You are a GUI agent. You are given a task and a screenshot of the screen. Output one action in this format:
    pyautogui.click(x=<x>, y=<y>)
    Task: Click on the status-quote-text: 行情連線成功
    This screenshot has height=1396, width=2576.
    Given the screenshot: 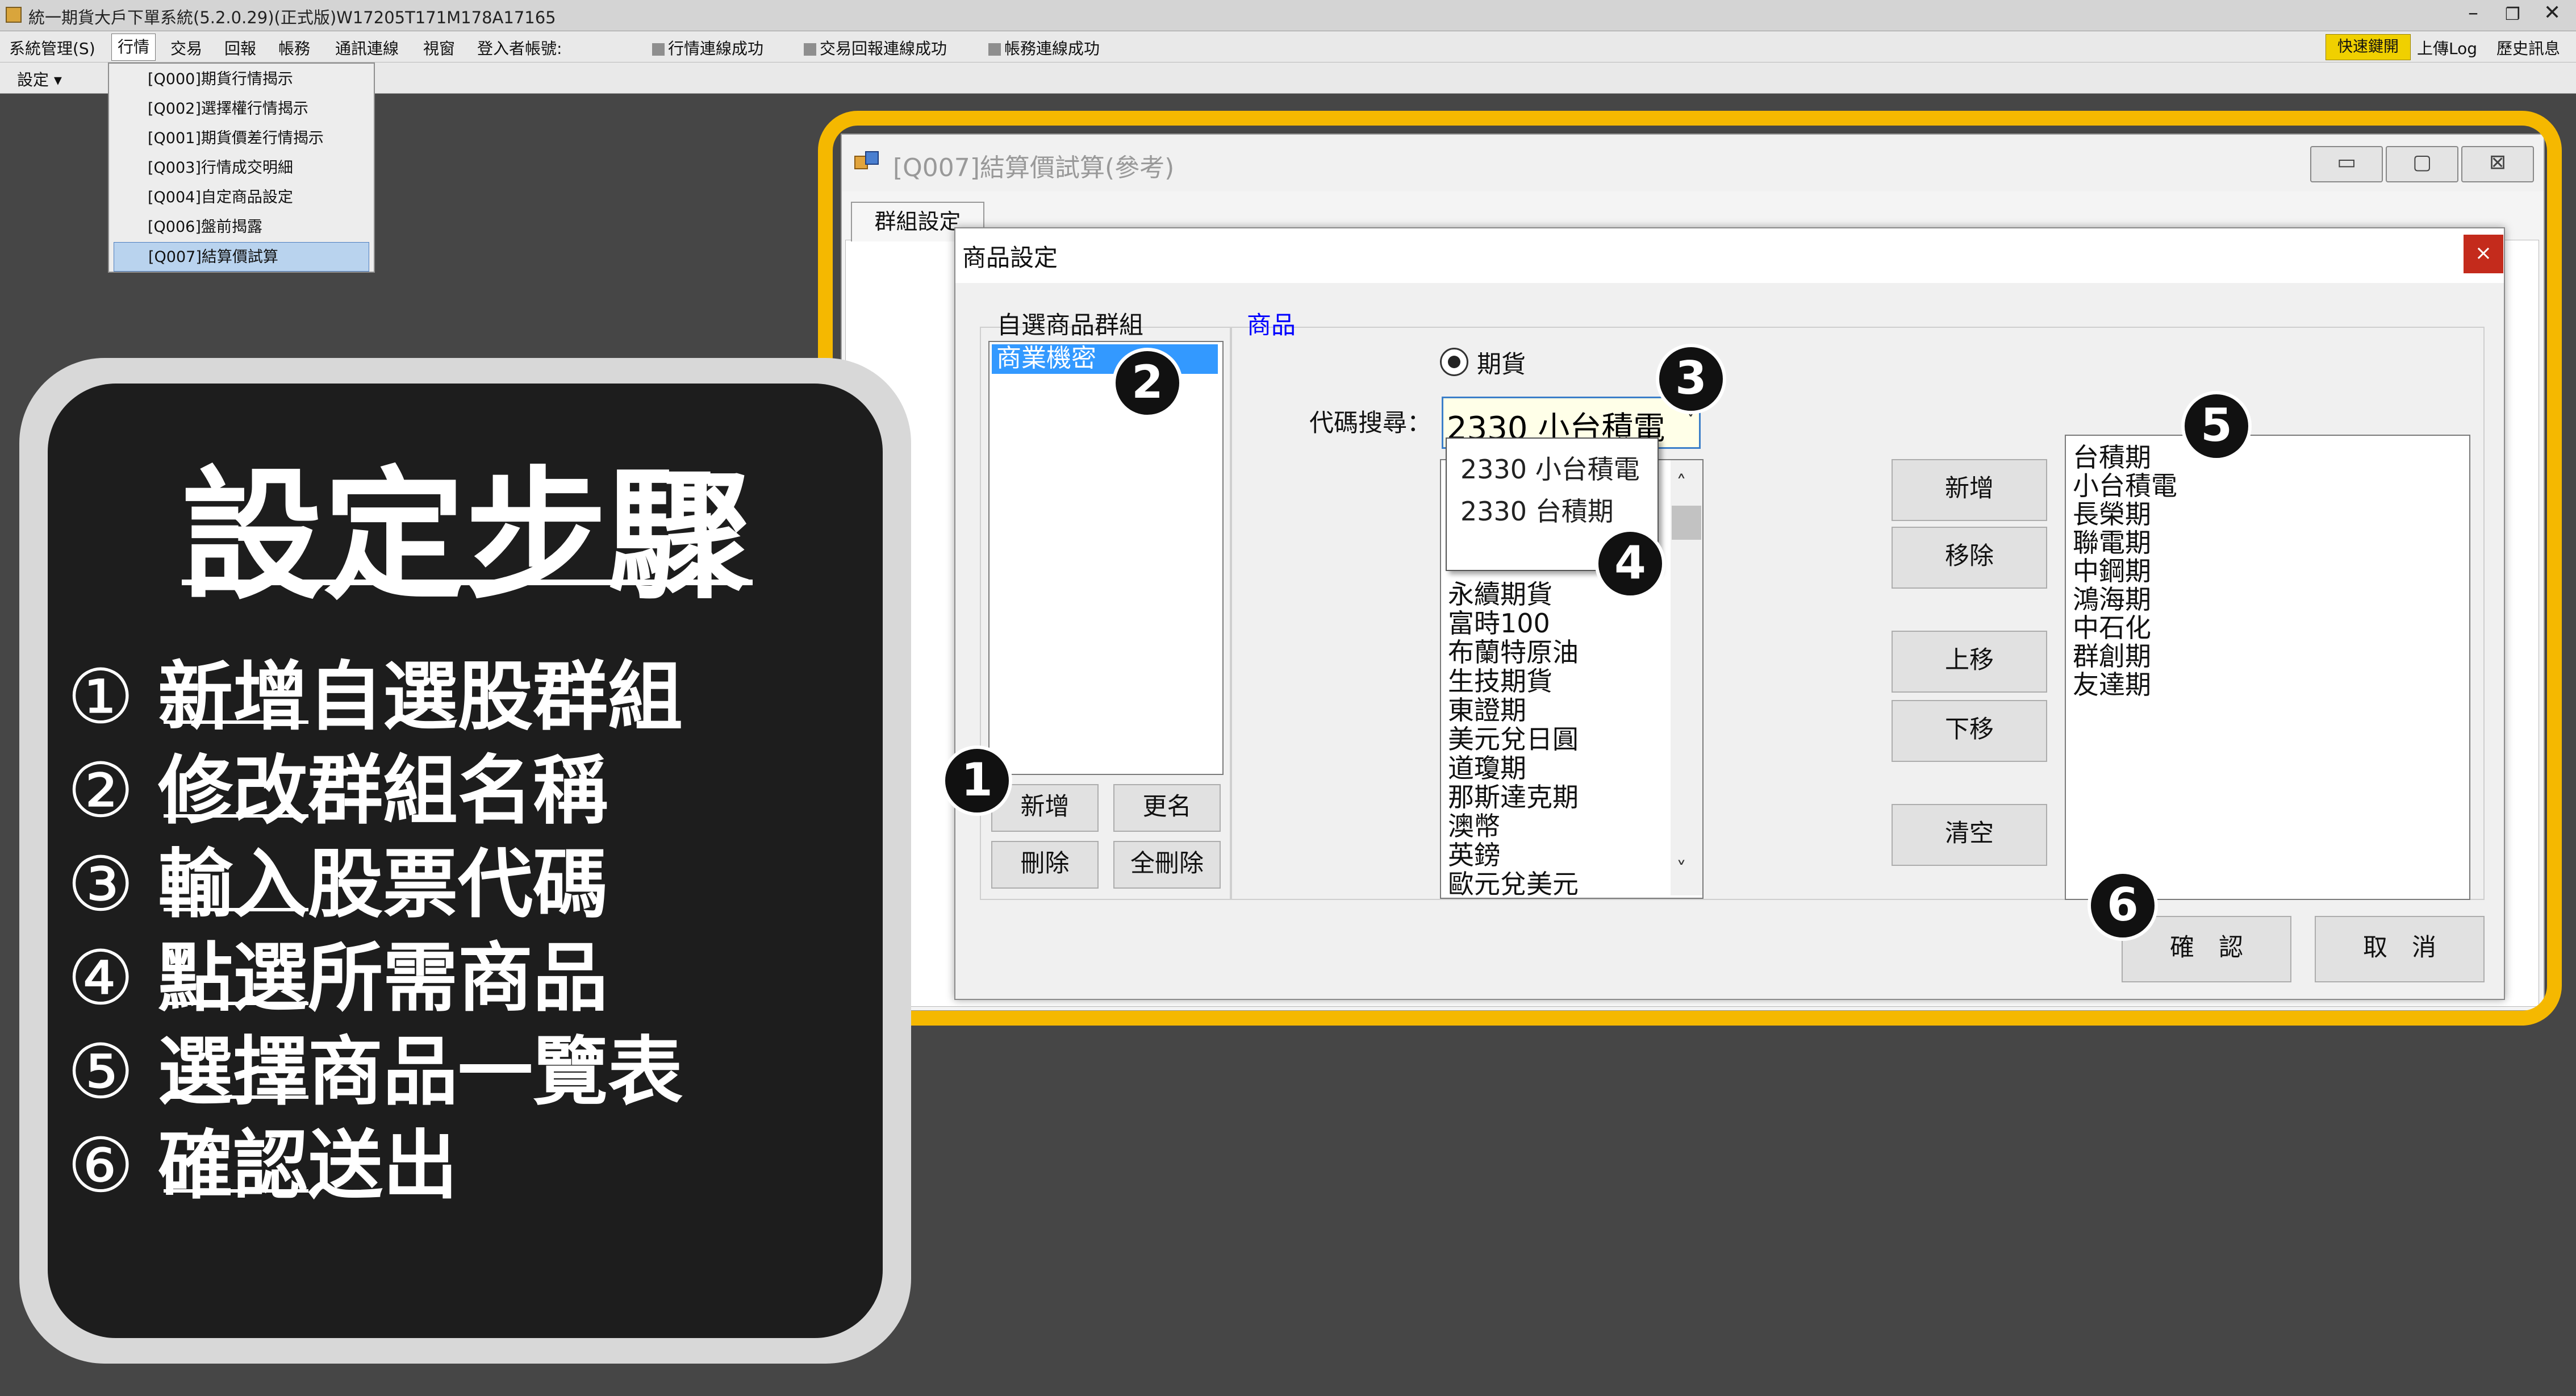 What is the action you would take?
    pyautogui.click(x=716, y=49)
    